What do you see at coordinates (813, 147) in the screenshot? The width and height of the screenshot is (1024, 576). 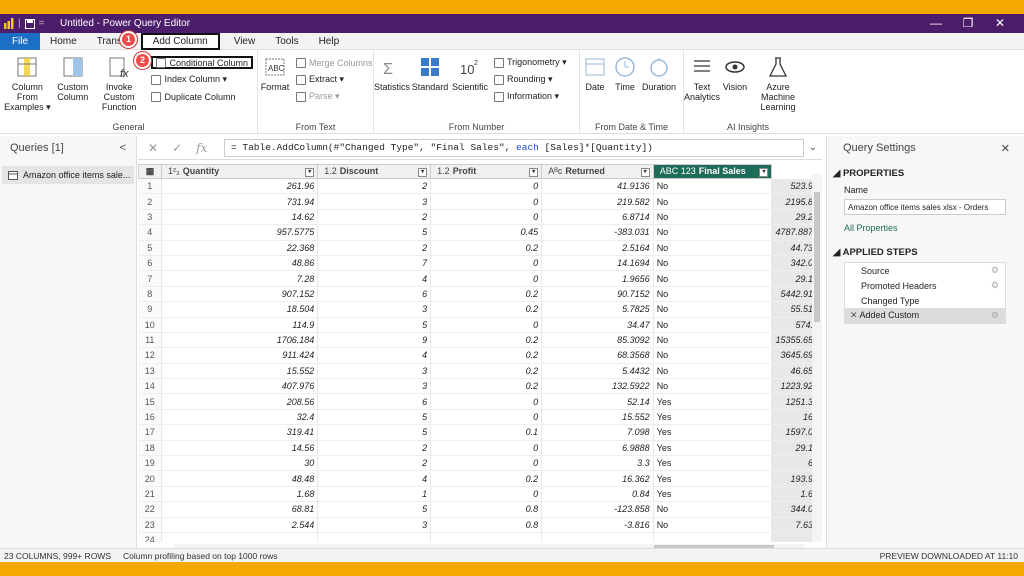 I see `expand-formula-icon: ⌄` at bounding box center [813, 147].